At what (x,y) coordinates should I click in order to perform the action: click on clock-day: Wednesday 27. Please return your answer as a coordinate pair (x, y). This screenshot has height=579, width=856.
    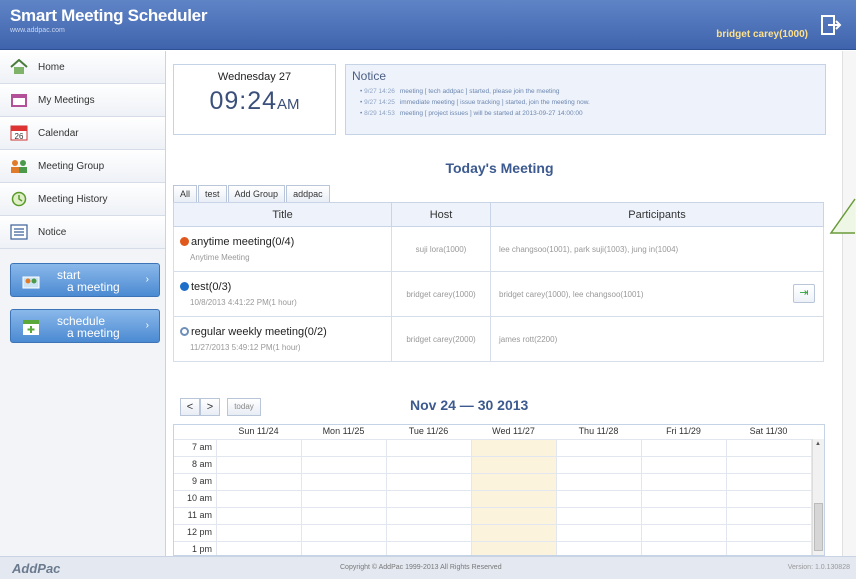
    Looking at the image, I should click on (254, 77).